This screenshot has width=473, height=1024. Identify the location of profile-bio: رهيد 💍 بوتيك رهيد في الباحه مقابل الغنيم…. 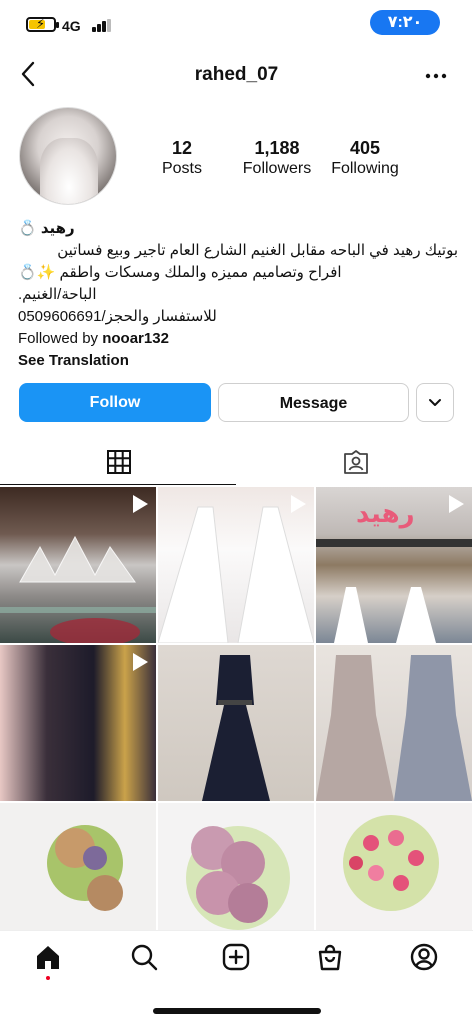
(238, 295).